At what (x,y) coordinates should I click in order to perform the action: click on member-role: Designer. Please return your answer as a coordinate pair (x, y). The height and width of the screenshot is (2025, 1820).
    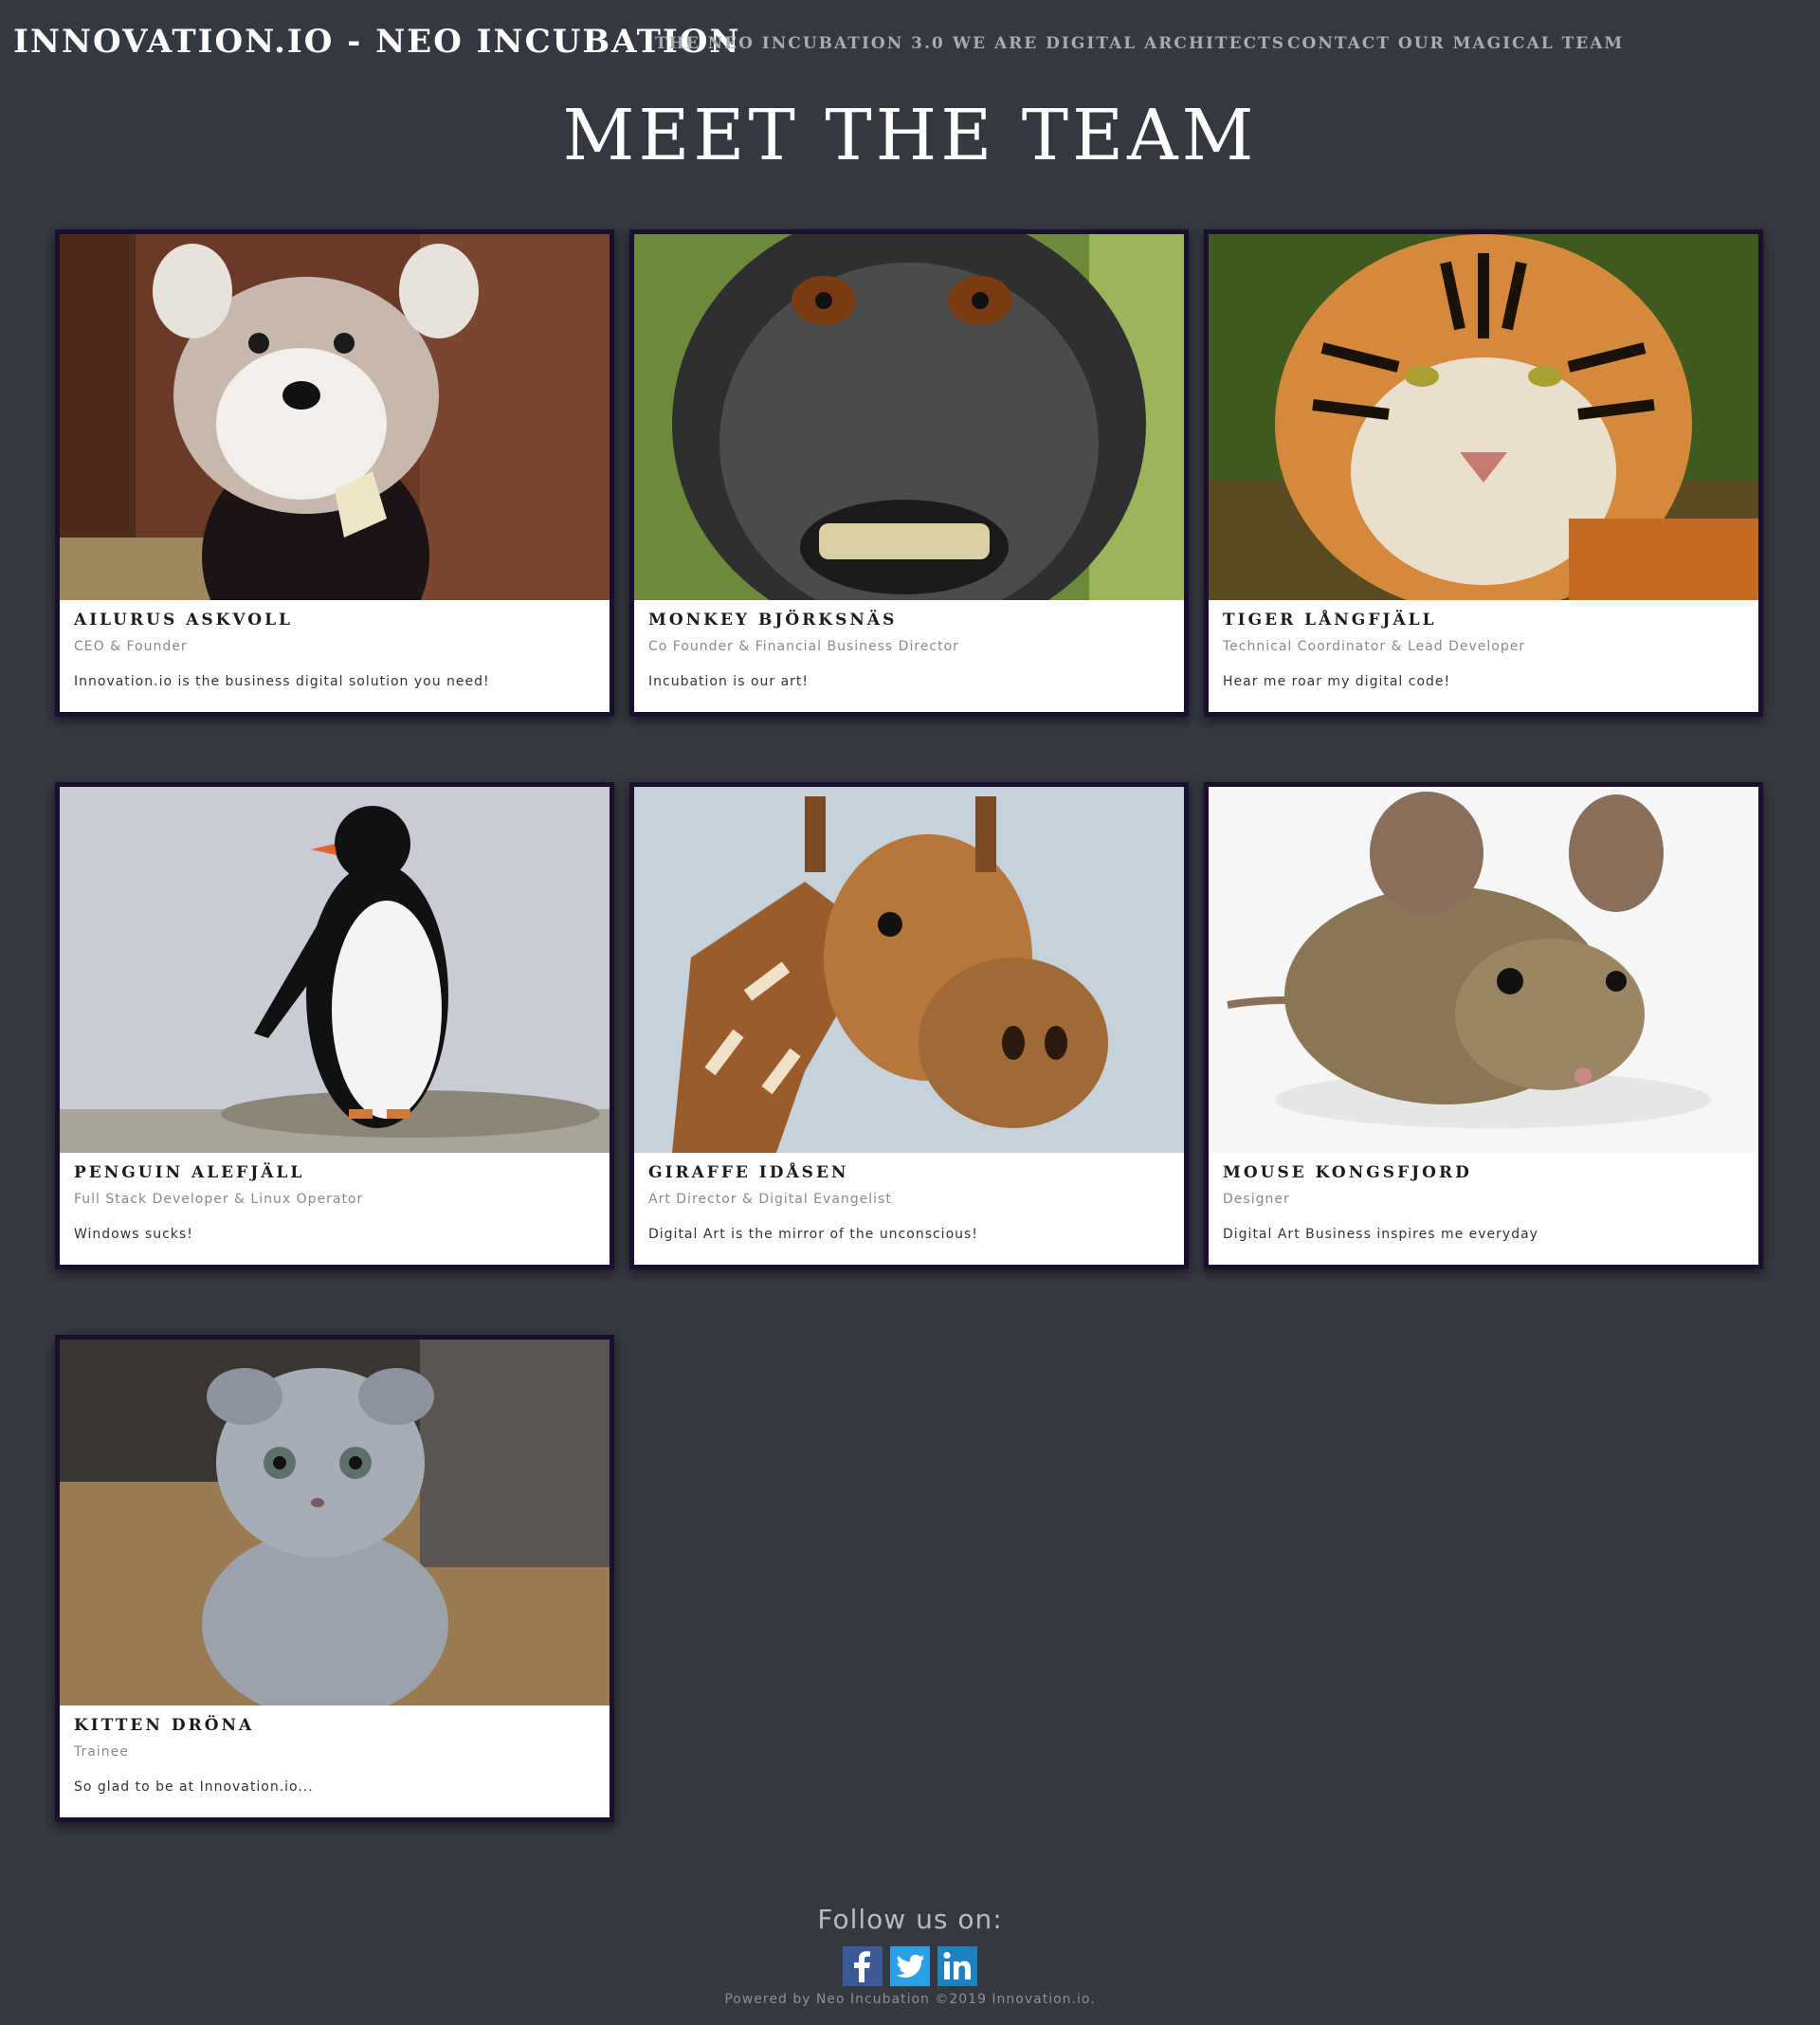
    Looking at the image, I should click on (1256, 1199).